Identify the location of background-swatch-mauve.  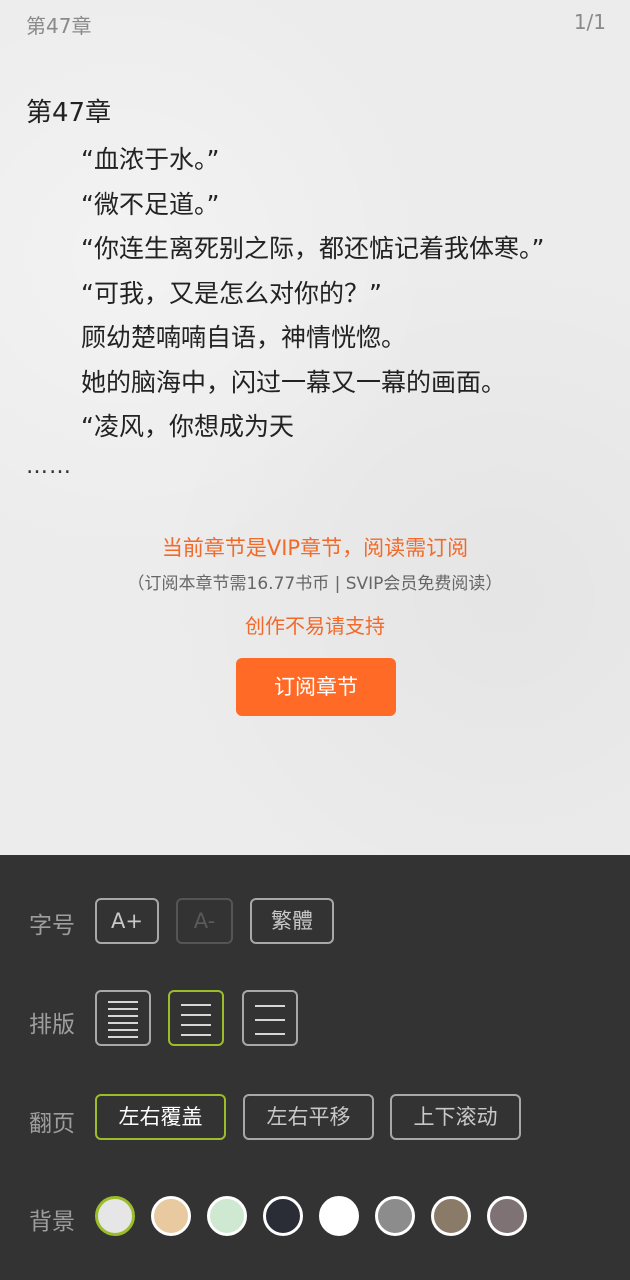
(507, 1216).